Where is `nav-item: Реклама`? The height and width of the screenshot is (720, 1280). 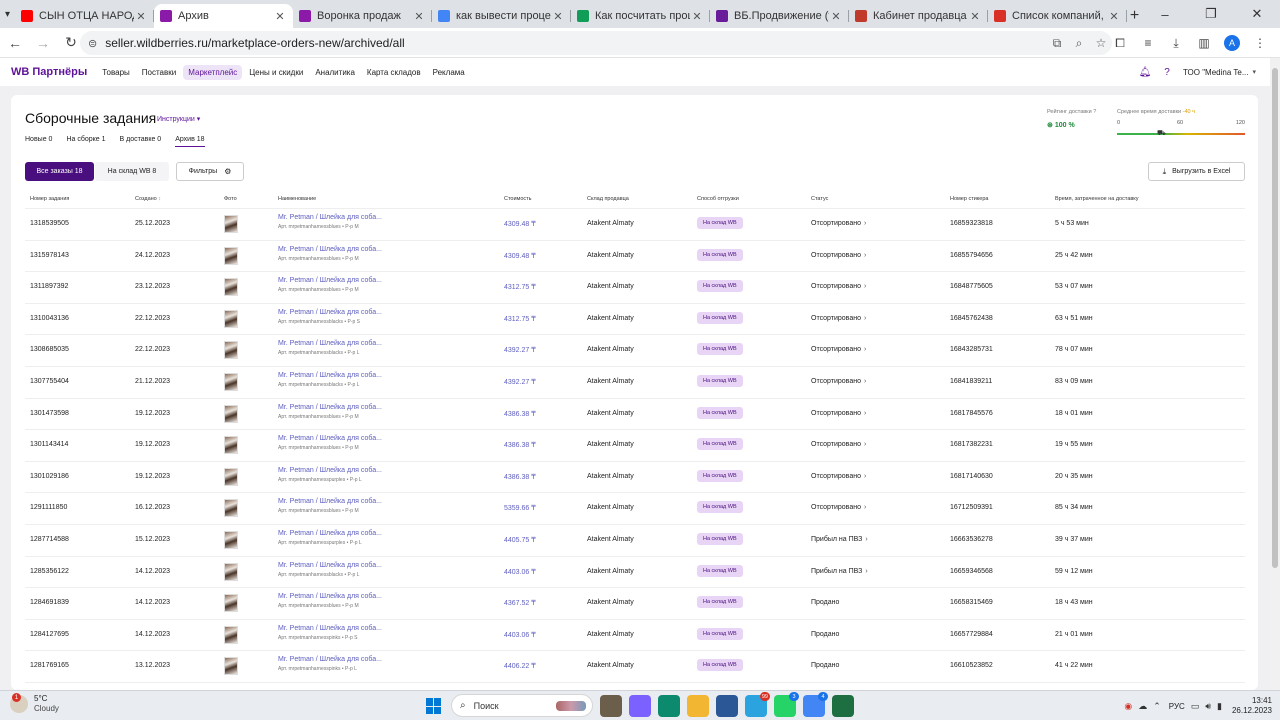 nav-item: Реклама is located at coordinates (449, 72).